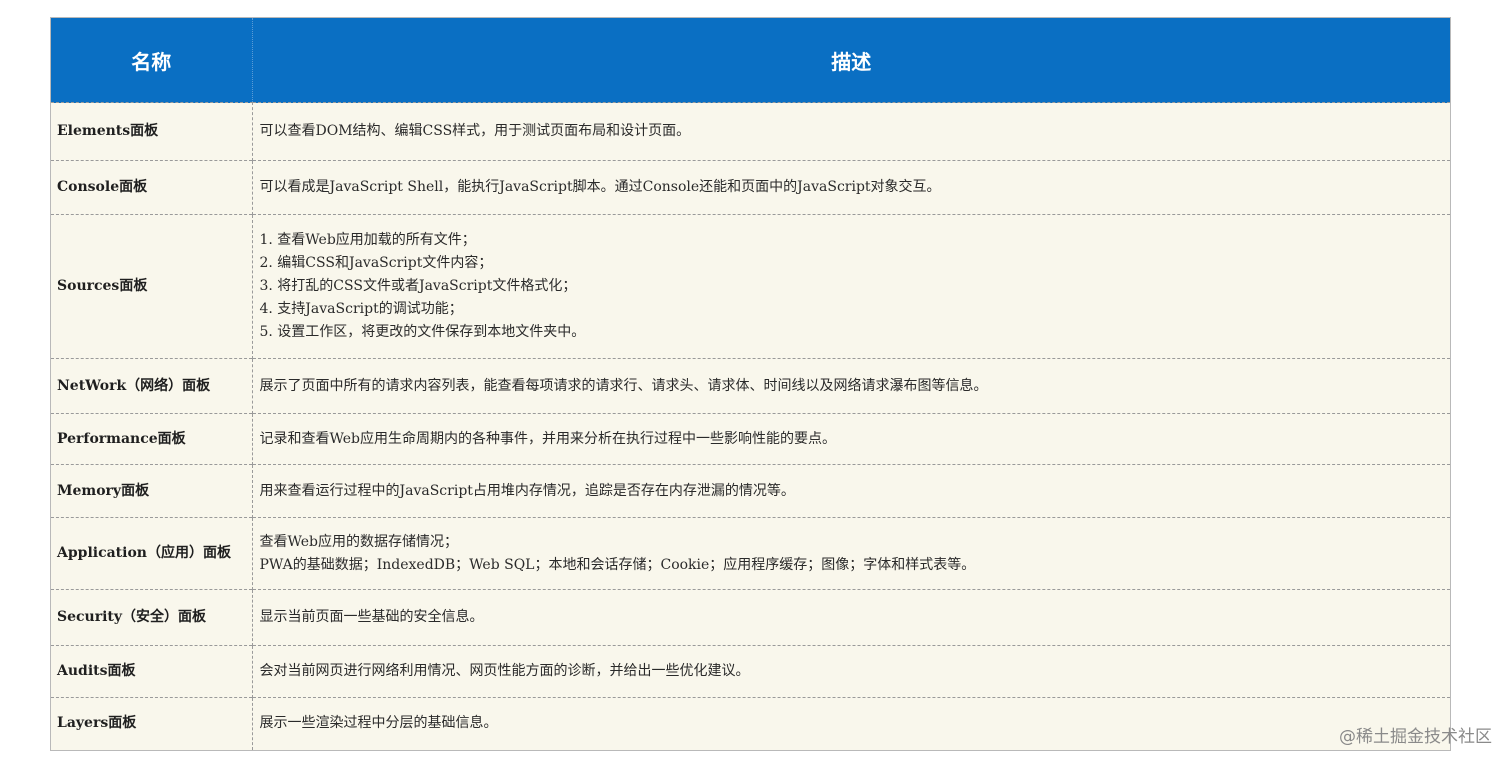 This screenshot has width=1512, height=765. What do you see at coordinates (378, 723) in the screenshot?
I see `desc-line: 展示一些渲染过程中分层的基础信息。` at bounding box center [378, 723].